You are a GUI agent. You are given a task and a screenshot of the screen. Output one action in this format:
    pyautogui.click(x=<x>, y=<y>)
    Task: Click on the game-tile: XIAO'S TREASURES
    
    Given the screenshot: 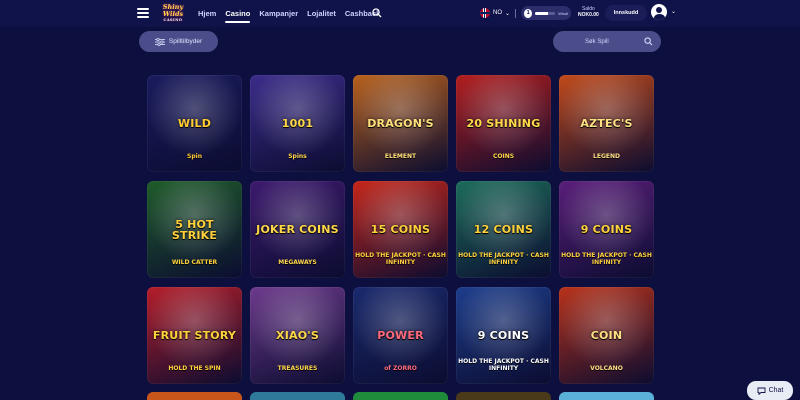 What is the action you would take?
    pyautogui.click(x=297, y=335)
    